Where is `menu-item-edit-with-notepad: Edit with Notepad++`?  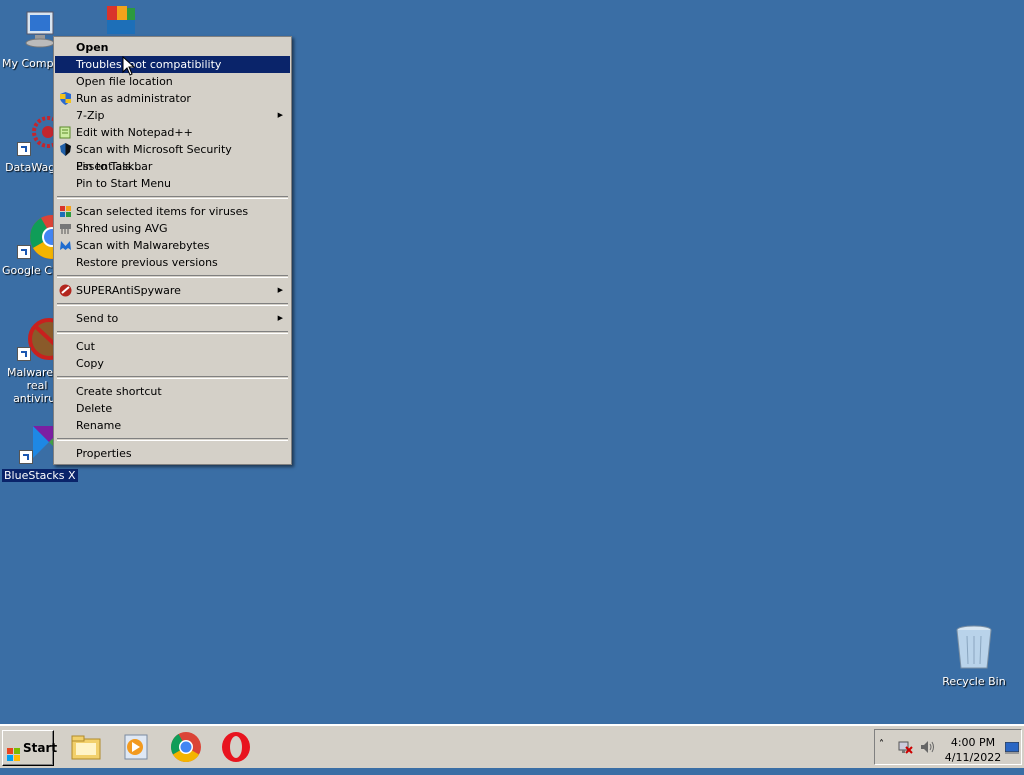
menu-item-edit-with-notepad: Edit with Notepad++ is located at coordinates (172, 132).